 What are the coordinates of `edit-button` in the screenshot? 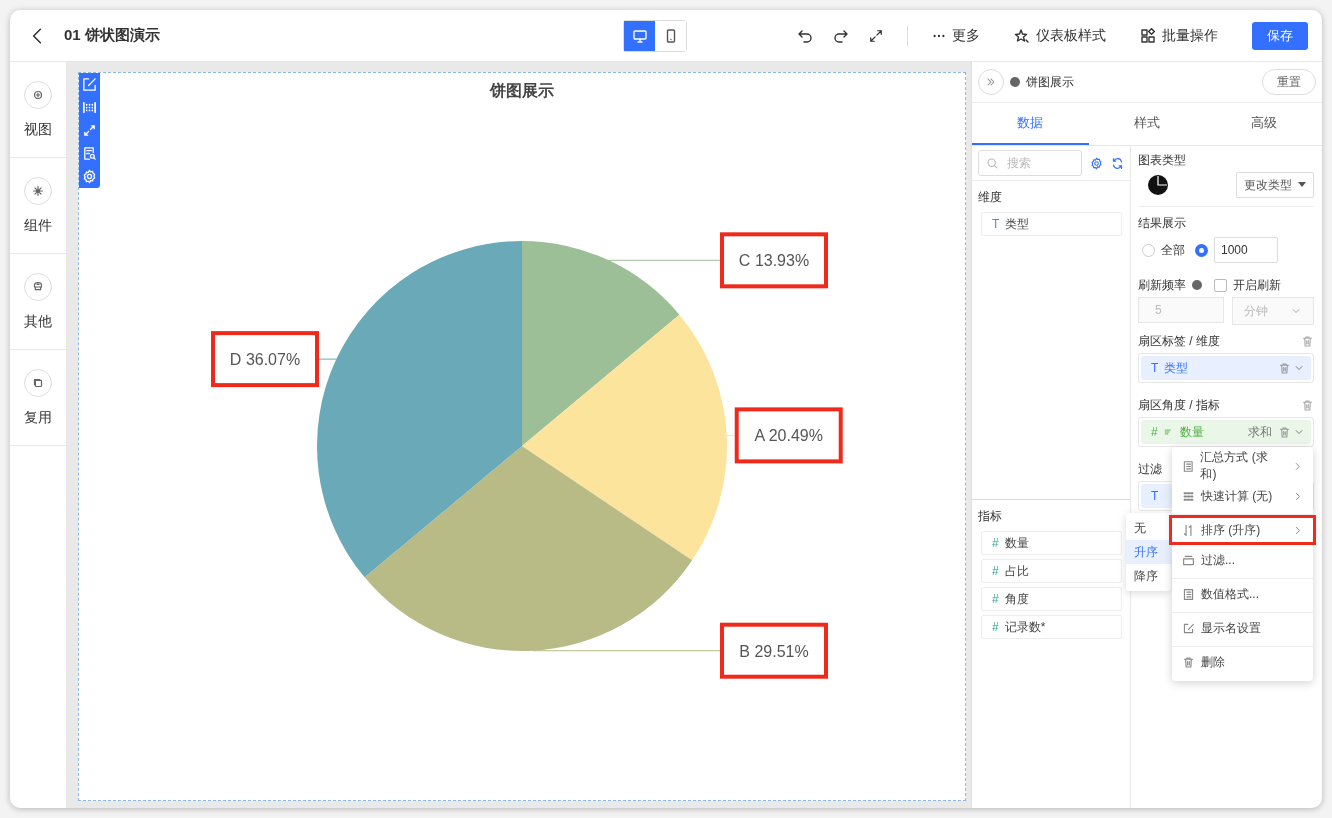 It's located at (89, 84).